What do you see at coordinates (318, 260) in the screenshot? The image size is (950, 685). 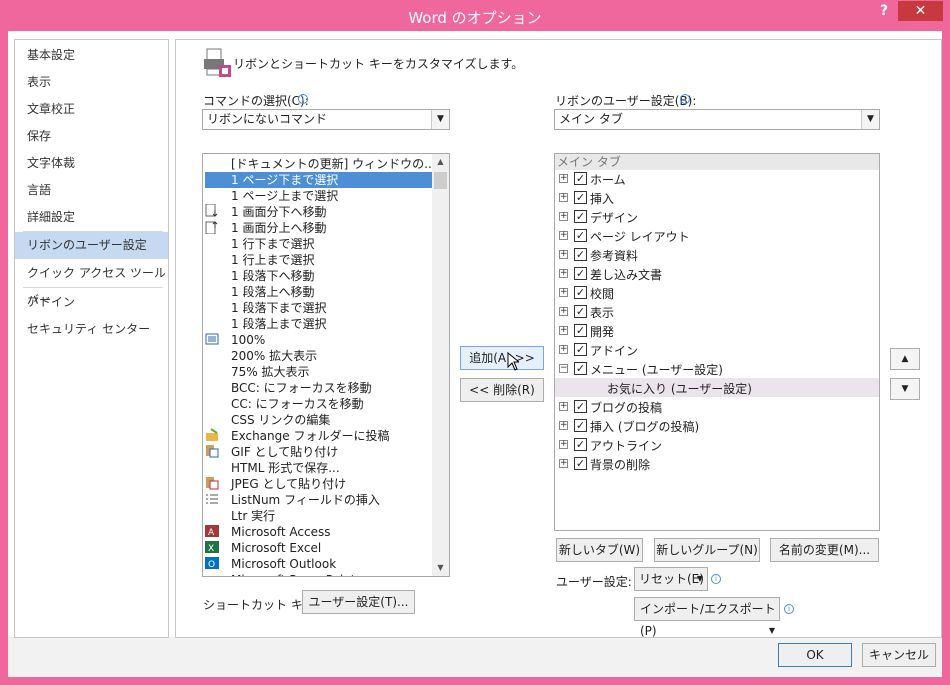 I see `command-list-item: 1 行上まで選択` at bounding box center [318, 260].